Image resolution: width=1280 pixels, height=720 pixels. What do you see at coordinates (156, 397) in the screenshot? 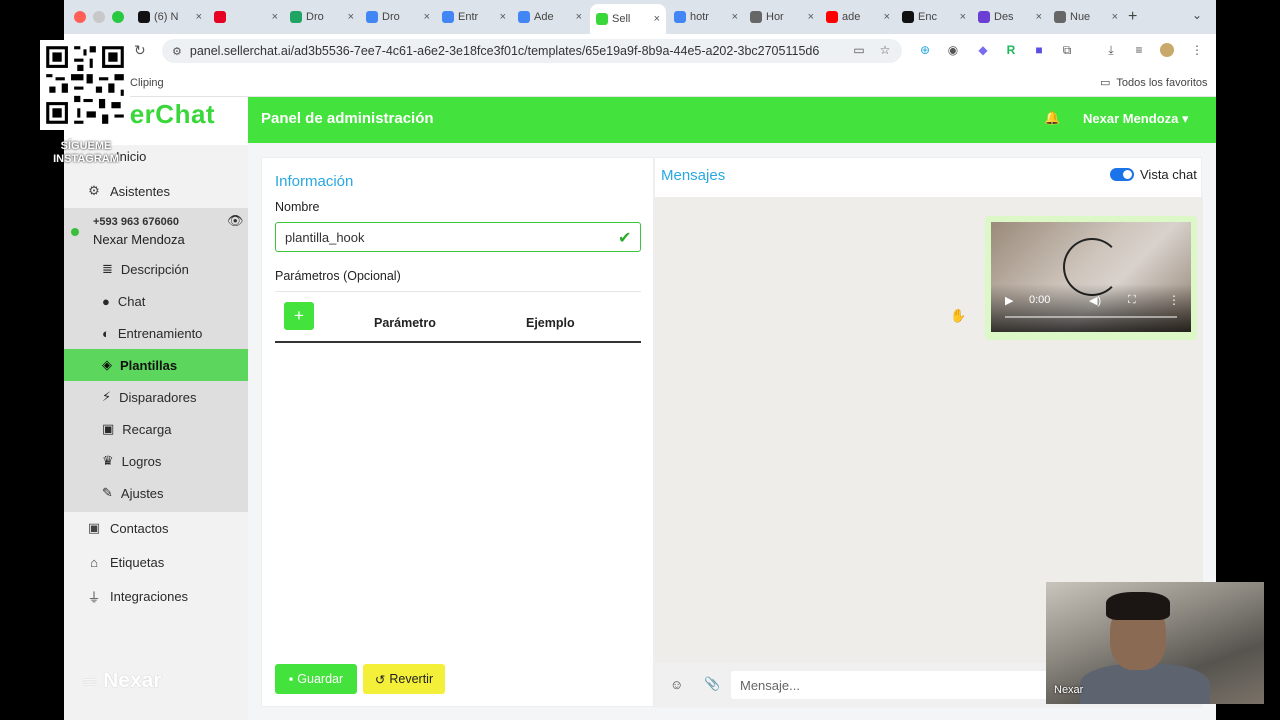
I see `sidebar-item-disparadores: ⚡ Disparadores` at bounding box center [156, 397].